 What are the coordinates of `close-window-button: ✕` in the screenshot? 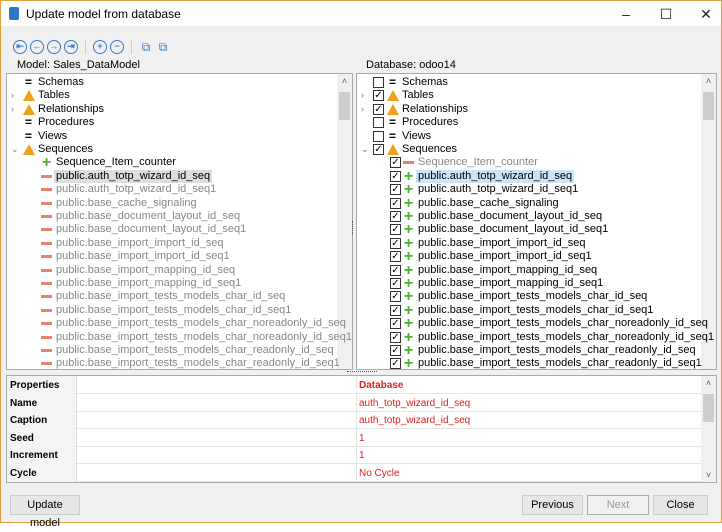 It's located at (706, 14).